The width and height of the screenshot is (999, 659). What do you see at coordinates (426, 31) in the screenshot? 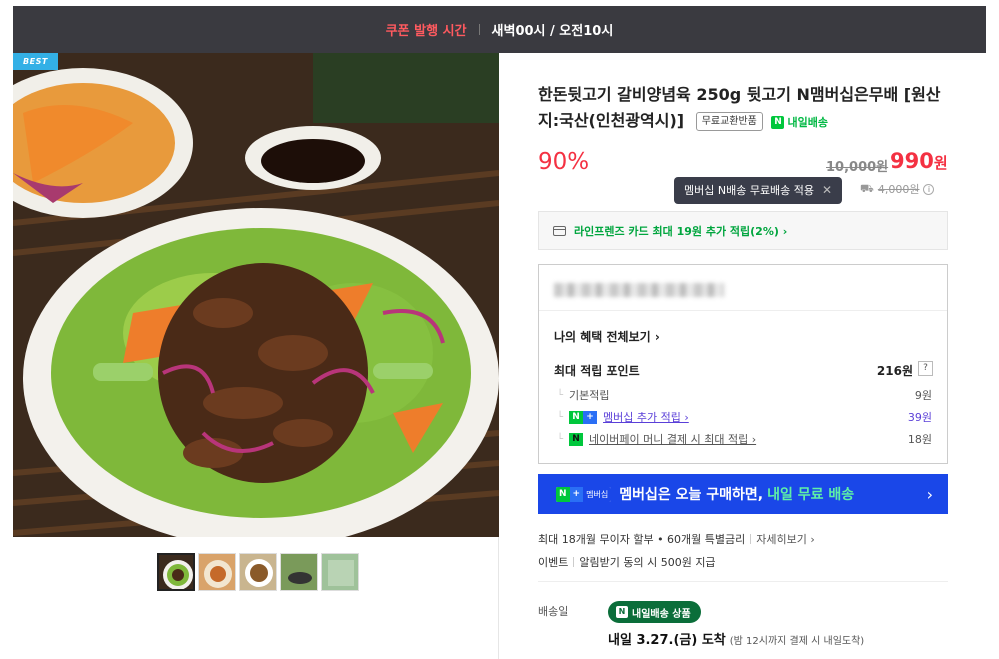
I see `coupon-label: 쿠폰 발행 시간` at bounding box center [426, 31].